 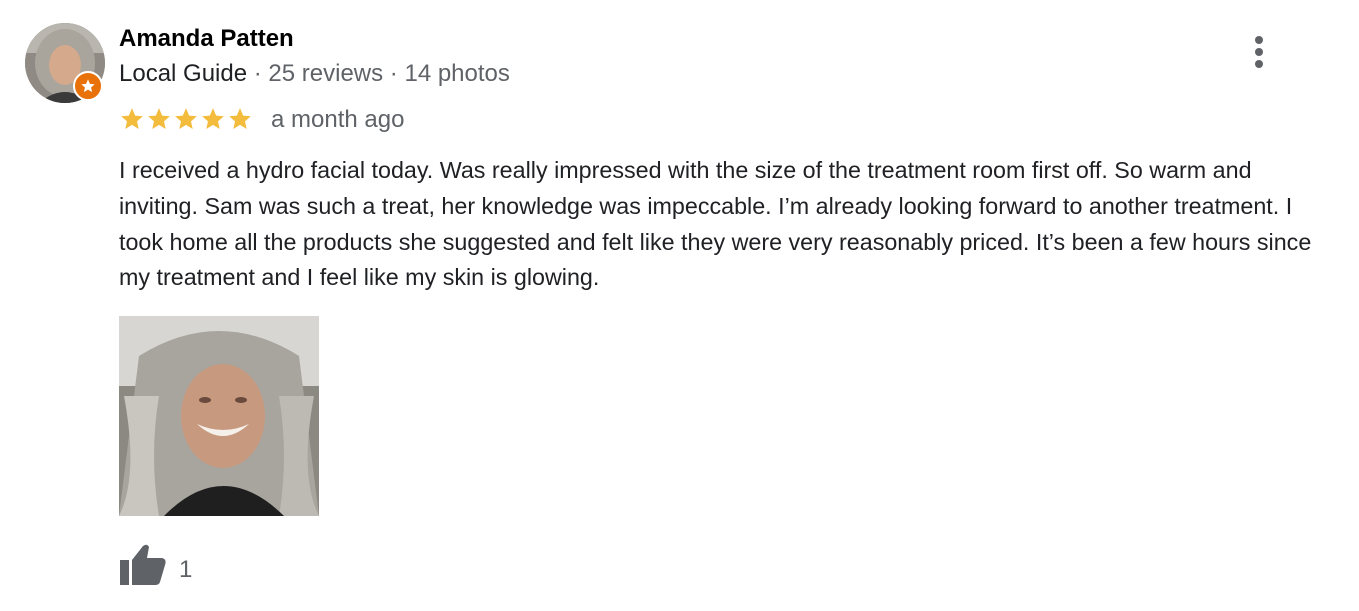 What do you see at coordinates (326, 73) in the screenshot?
I see `author-review-count: 25 reviews` at bounding box center [326, 73].